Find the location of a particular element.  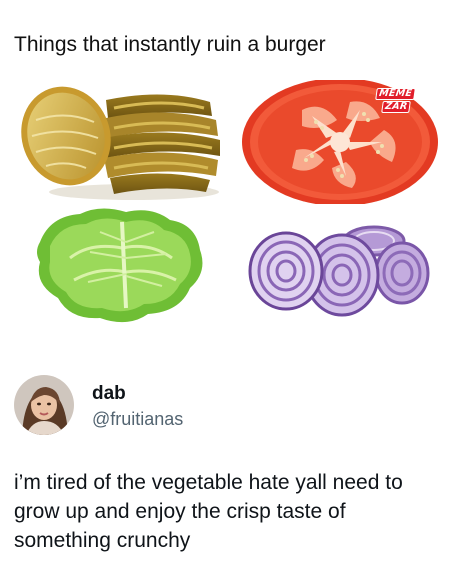

pickles-image is located at coordinates (121, 142).